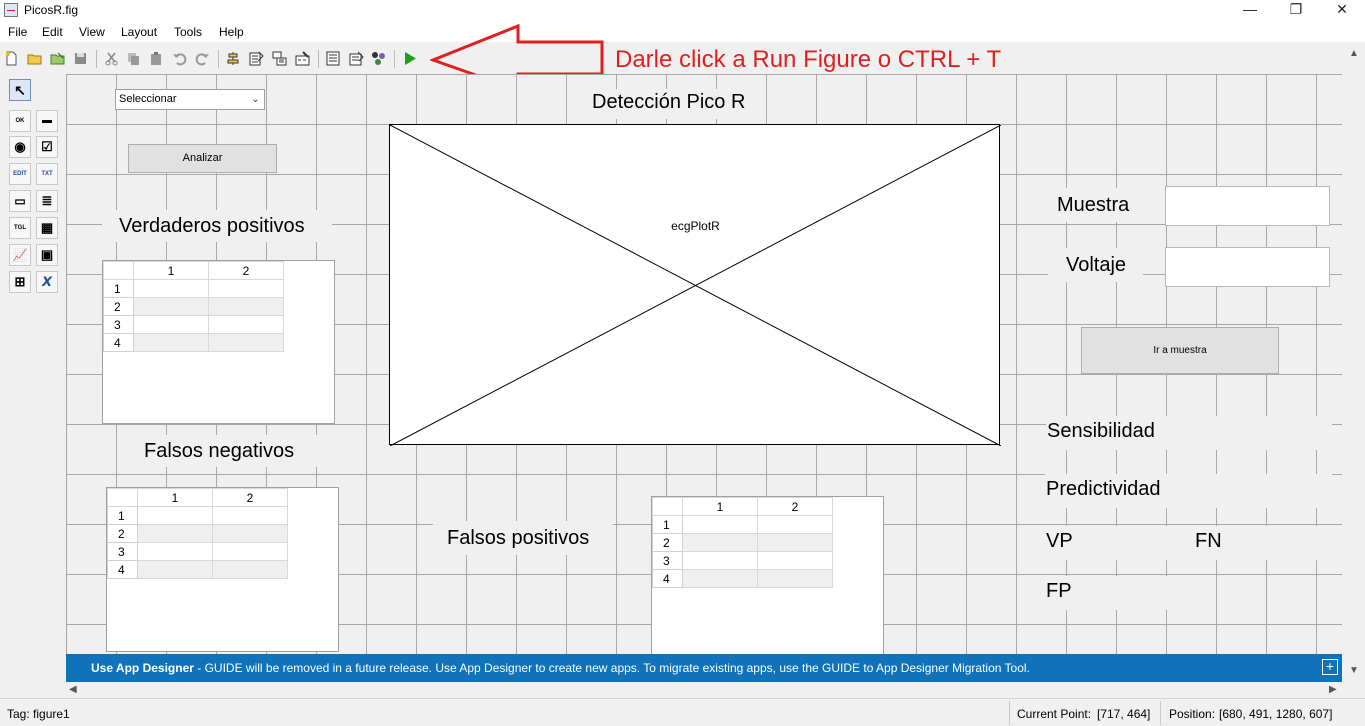 This screenshot has height=726, width=1365. What do you see at coordinates (202, 58) in the screenshot?
I see `redo-icon` at bounding box center [202, 58].